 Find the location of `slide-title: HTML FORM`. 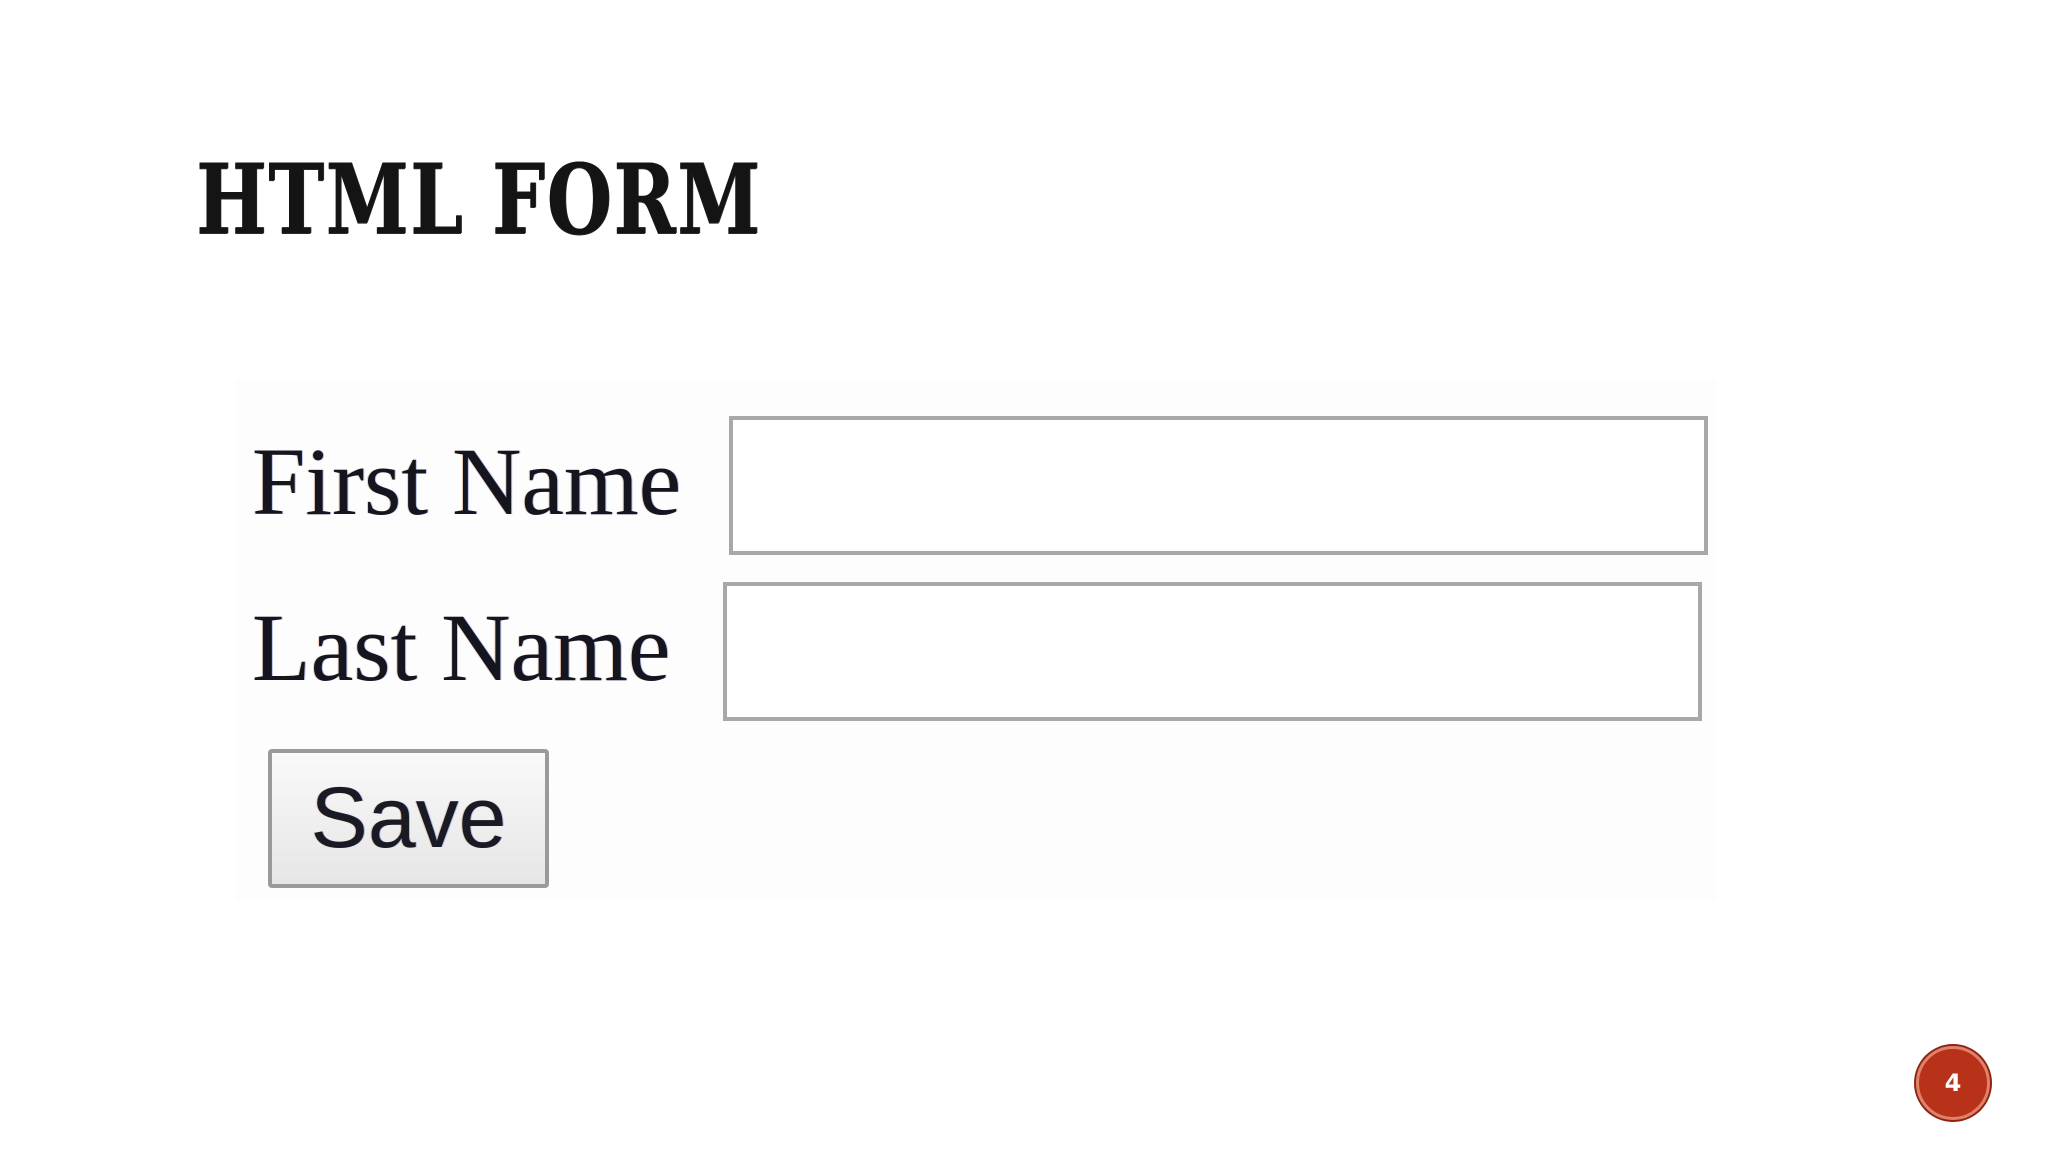

slide-title: HTML FORM is located at coordinates (479, 199).